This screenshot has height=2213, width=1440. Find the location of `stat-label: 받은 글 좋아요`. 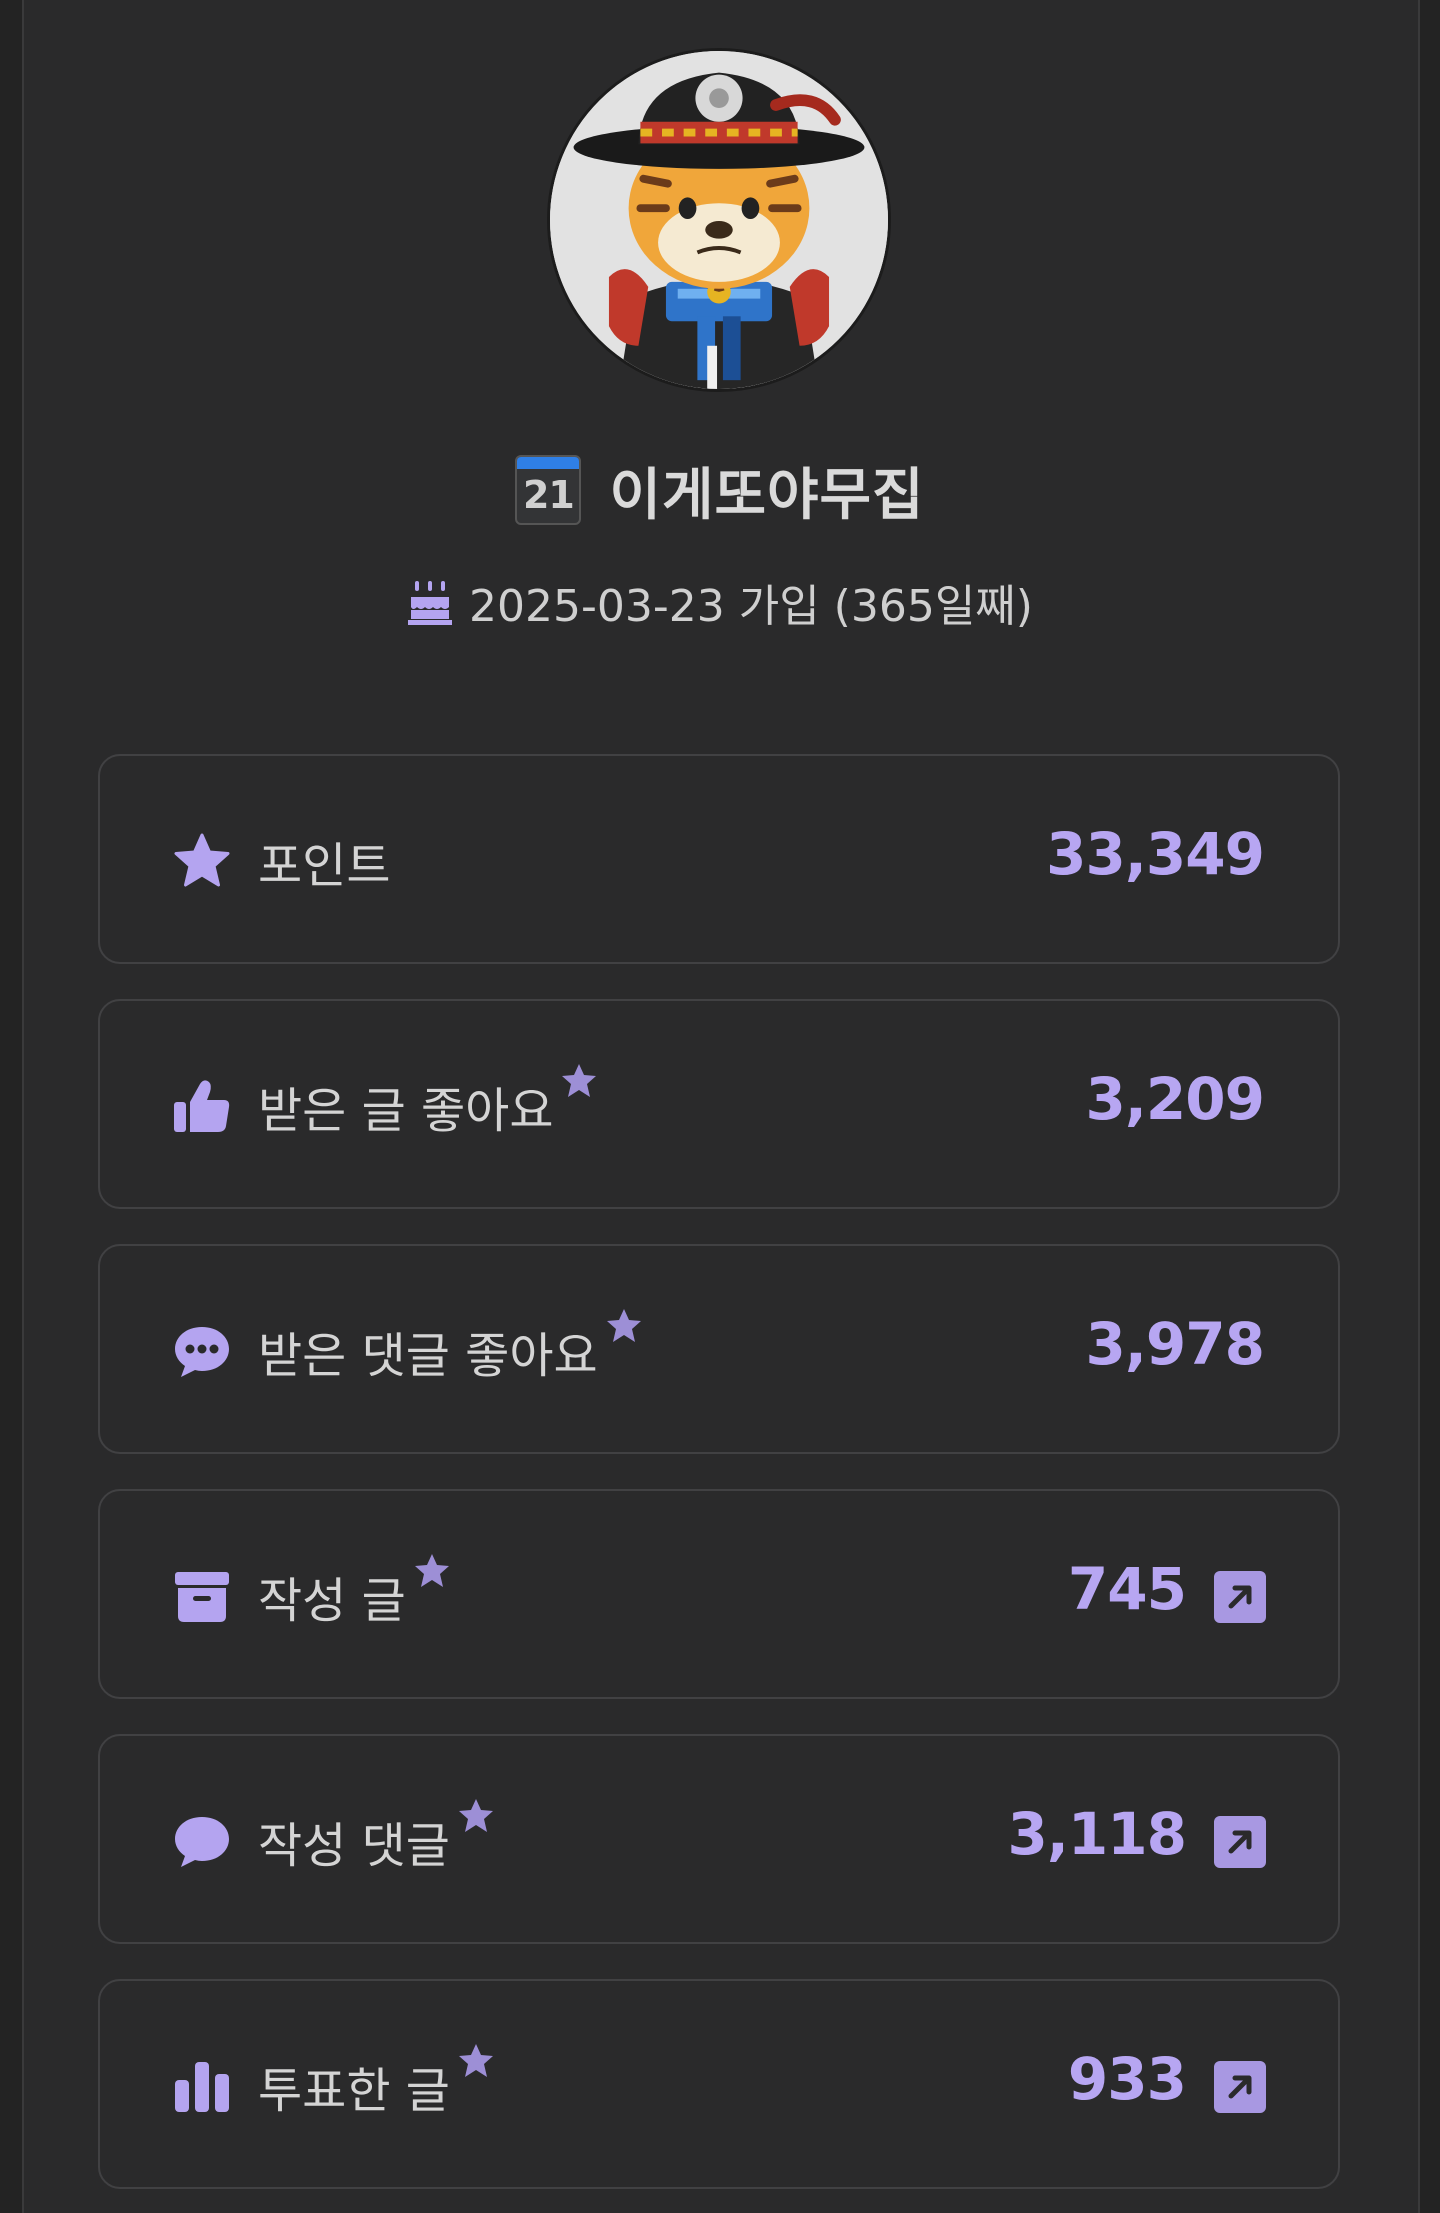

stat-label: 받은 글 좋아요 is located at coordinates (406, 1111).